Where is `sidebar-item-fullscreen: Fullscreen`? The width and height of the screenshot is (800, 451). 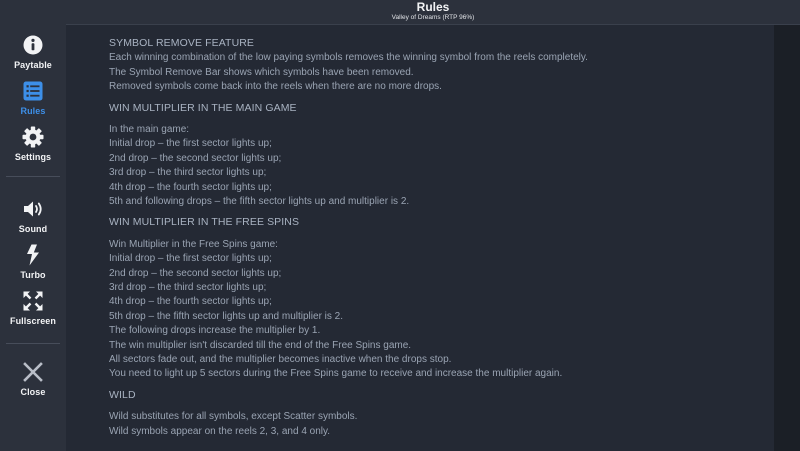
sidebar-item-fullscreen: Fullscreen is located at coordinates (33, 307).